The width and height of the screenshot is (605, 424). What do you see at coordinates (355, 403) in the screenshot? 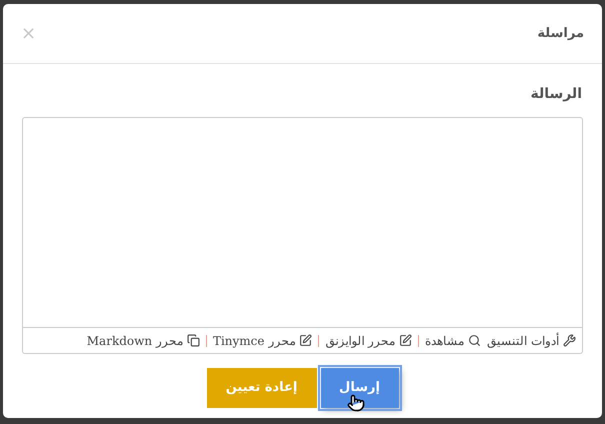
I see `hand-cursor-icon` at bounding box center [355, 403].